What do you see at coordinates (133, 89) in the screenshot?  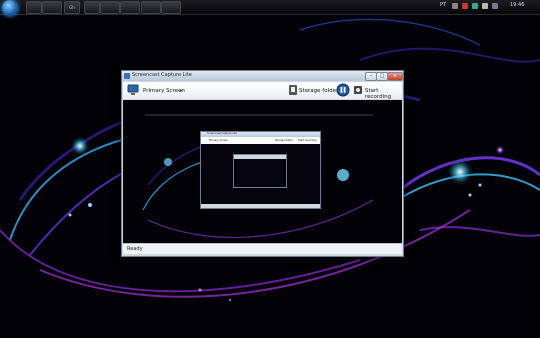 I see `monitor-icon` at bounding box center [133, 89].